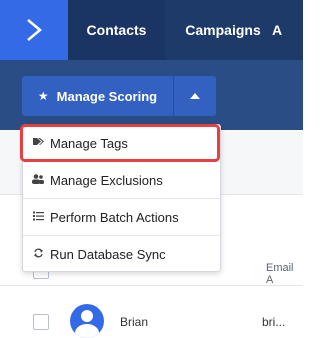  I want to click on menu-item-manage-tags: Manage Tags, so click(121, 143).